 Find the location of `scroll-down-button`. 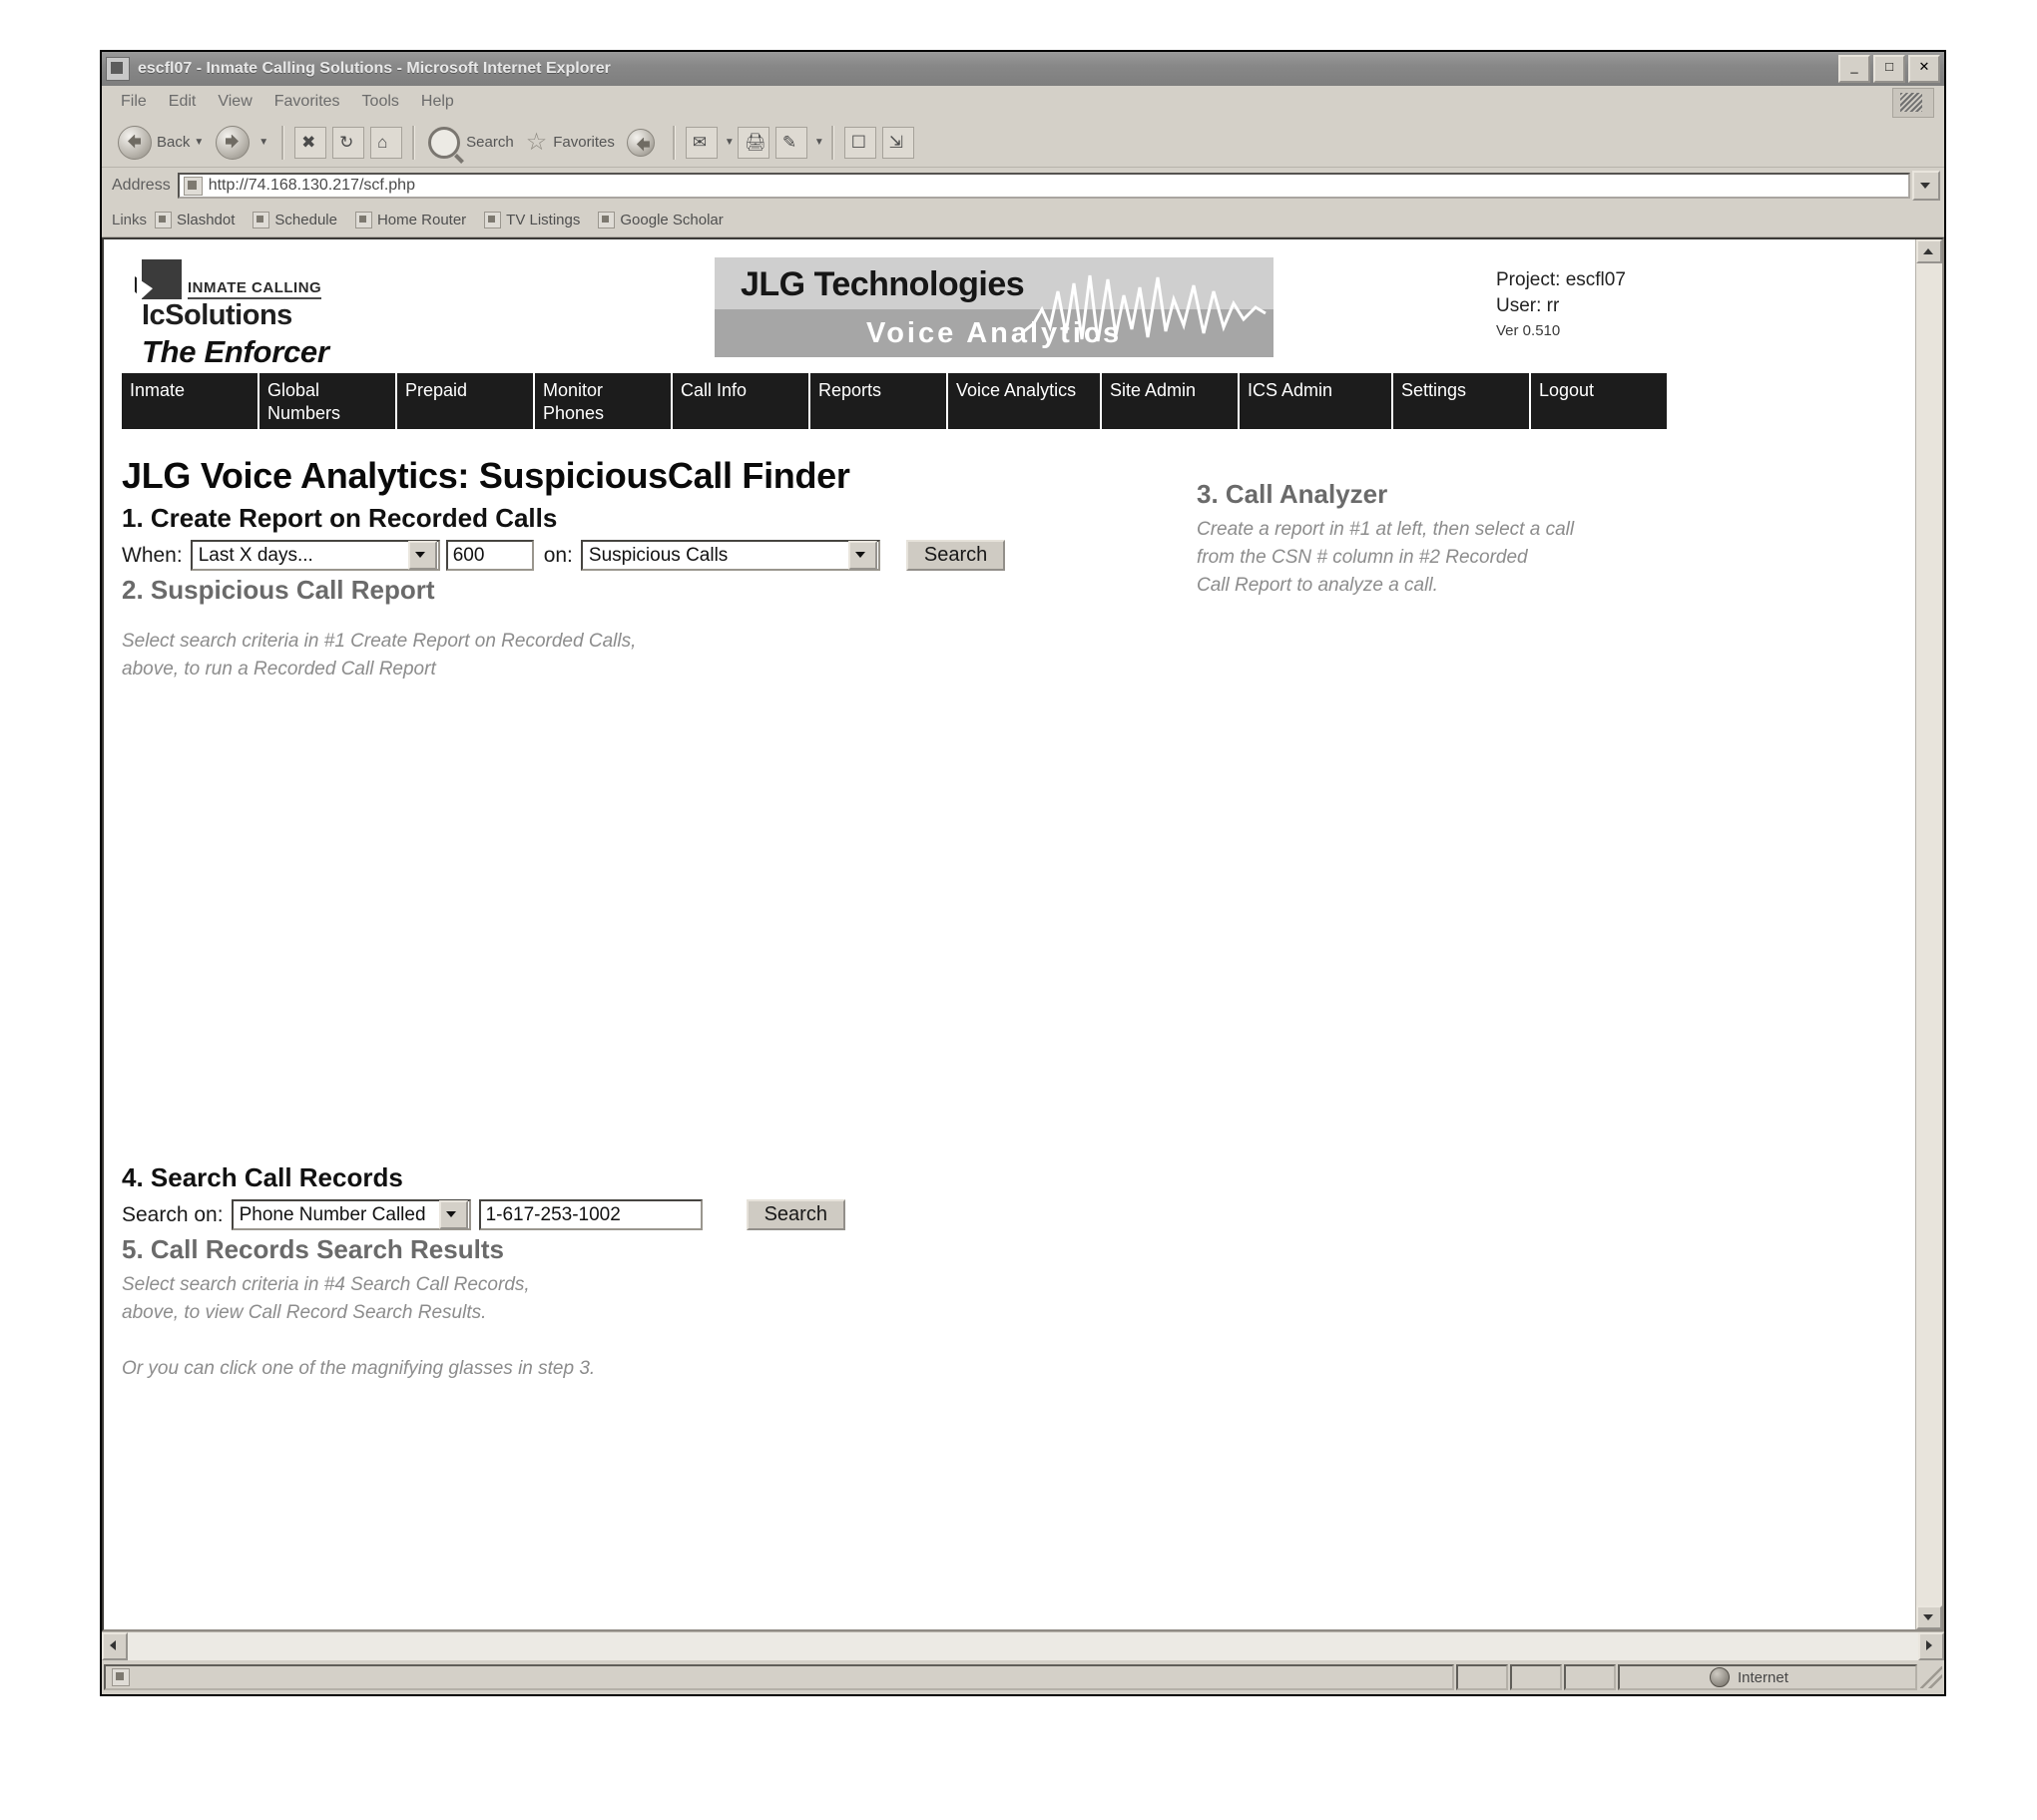

scroll-down-button is located at coordinates (1929, 1617).